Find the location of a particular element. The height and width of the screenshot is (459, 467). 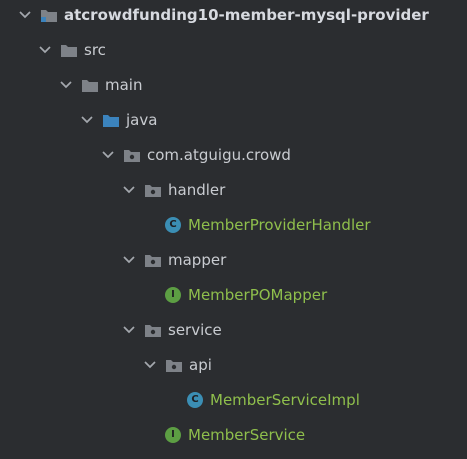

tree-row-member-po-mapper: I MemberPOMapper is located at coordinates (245, 295).